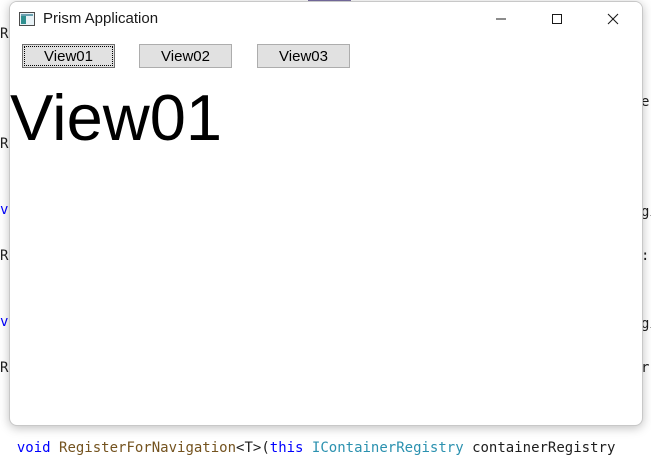  What do you see at coordinates (33, 448) in the screenshot?
I see `code-keyword: void` at bounding box center [33, 448].